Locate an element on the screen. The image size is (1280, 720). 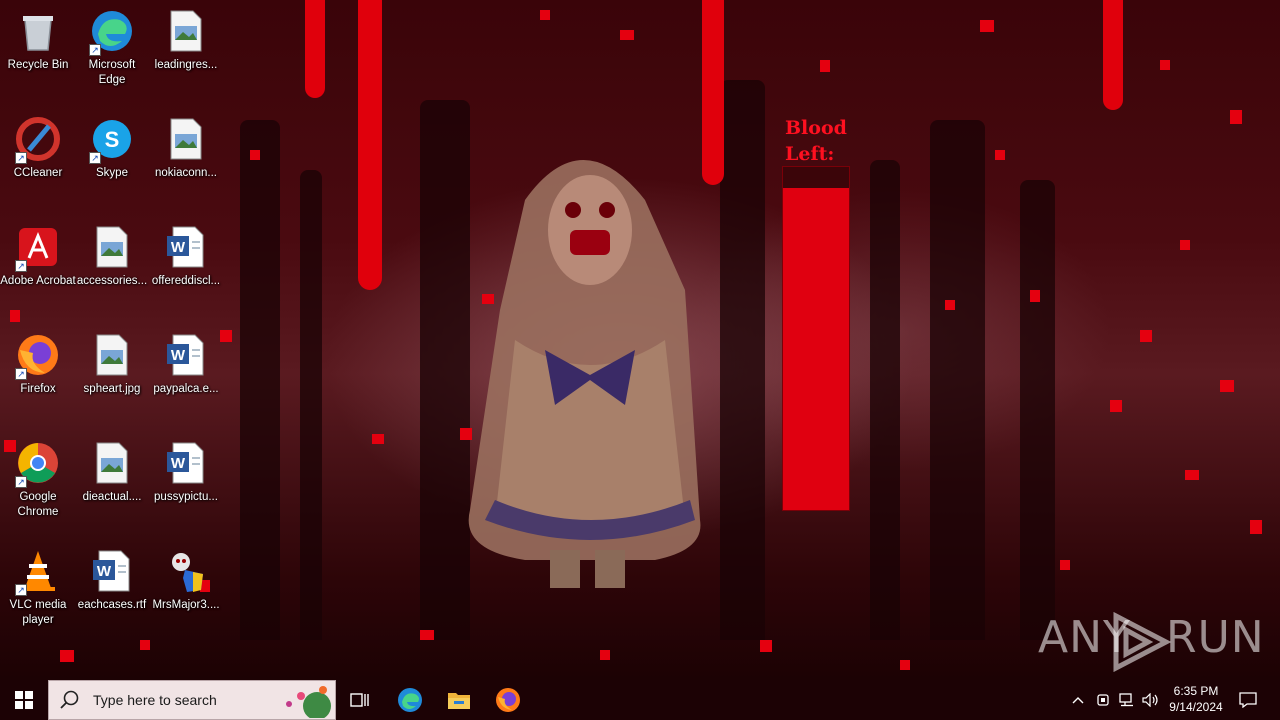
desktop-icon: Recycle Bin is located at coordinates (38, 54).